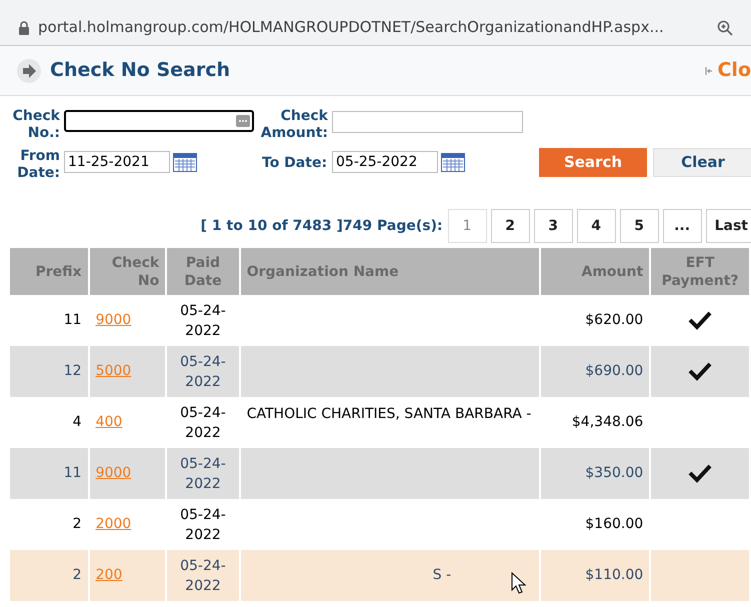 The height and width of the screenshot is (607, 751). Describe the element at coordinates (159, 121) in the screenshot. I see `check-no-field` at that location.